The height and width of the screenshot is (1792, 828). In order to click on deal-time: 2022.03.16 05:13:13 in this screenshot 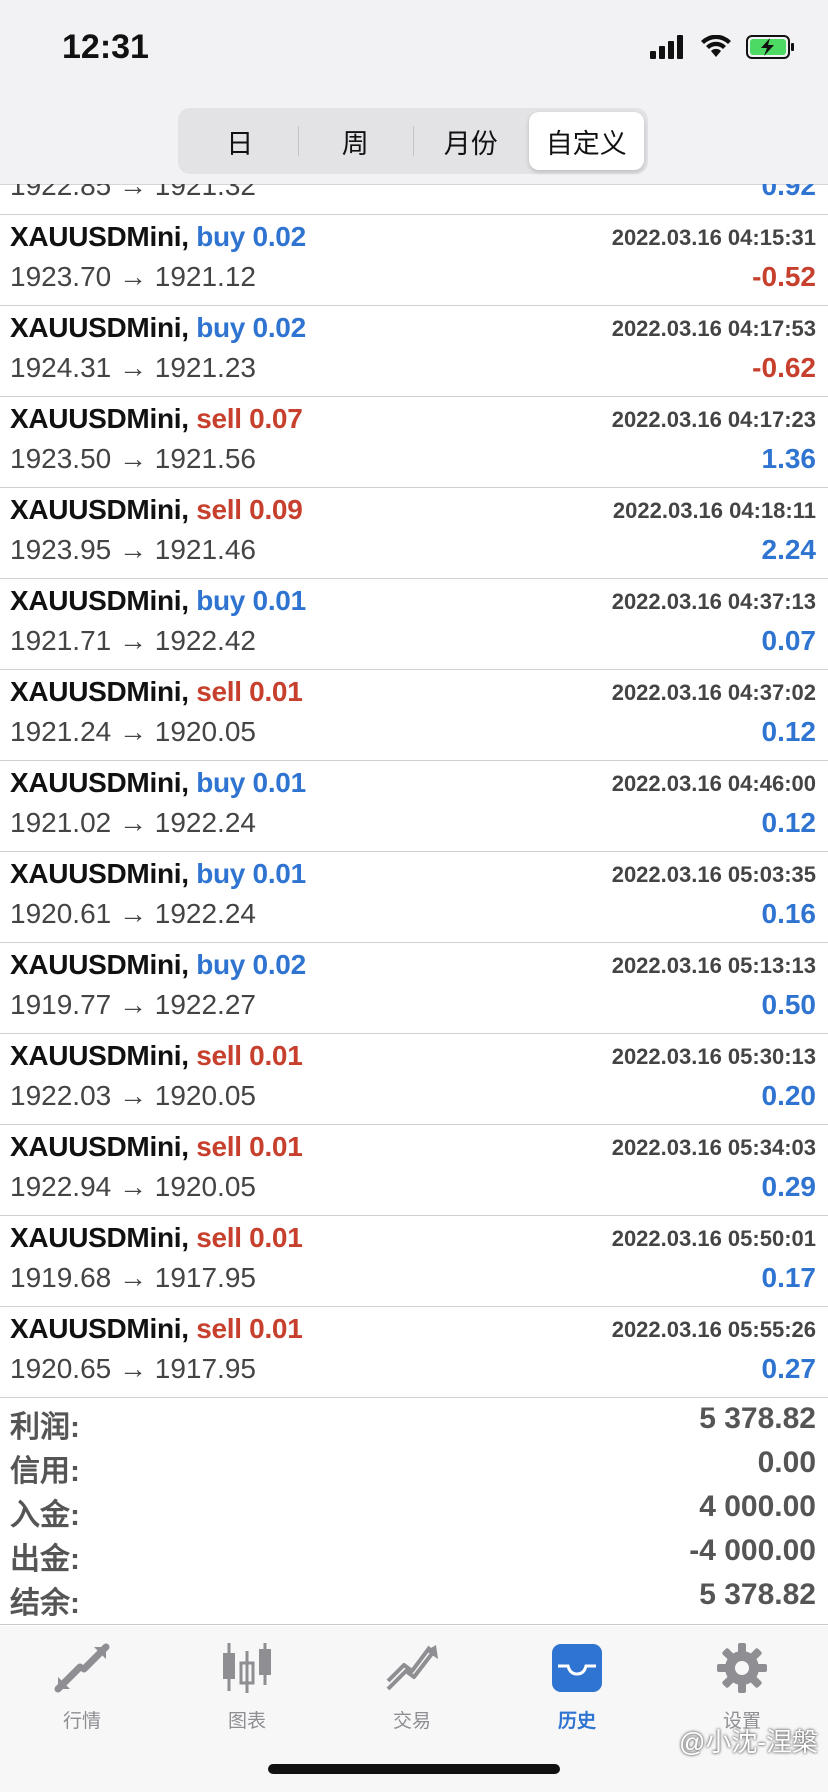, I will do `click(713, 965)`.